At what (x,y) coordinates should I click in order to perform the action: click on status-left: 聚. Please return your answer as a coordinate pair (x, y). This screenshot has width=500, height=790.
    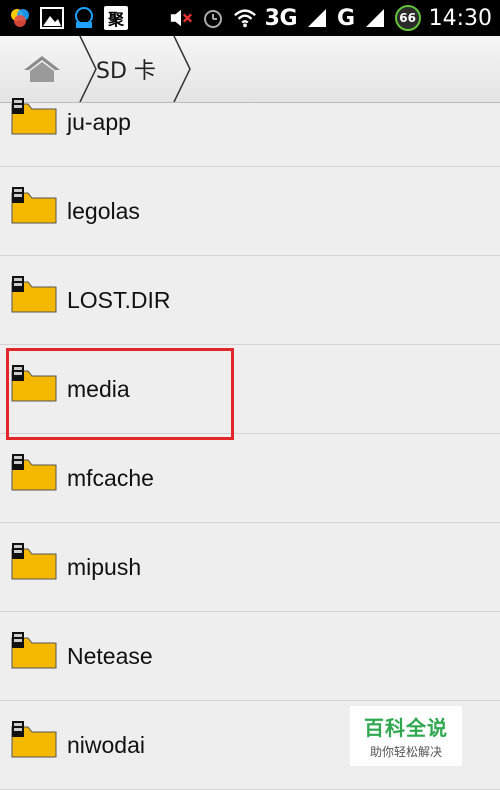
    Looking at the image, I should click on (68, 18).